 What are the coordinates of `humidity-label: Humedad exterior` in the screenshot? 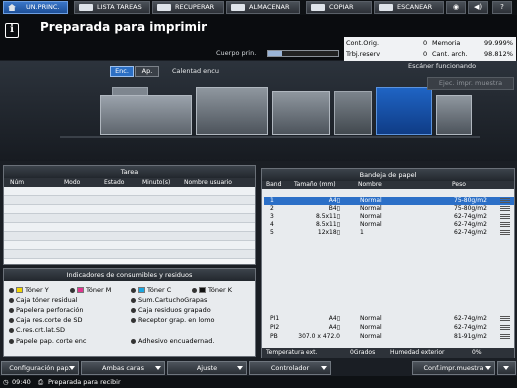 It's located at (417, 352).